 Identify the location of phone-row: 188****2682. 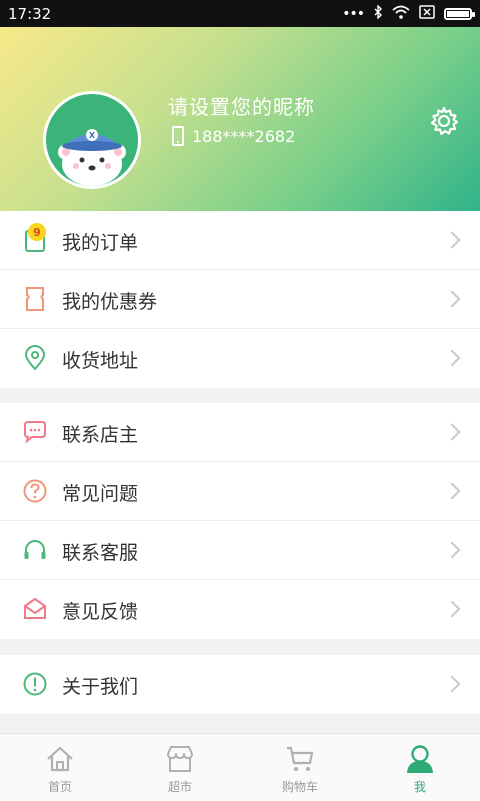
(233, 136).